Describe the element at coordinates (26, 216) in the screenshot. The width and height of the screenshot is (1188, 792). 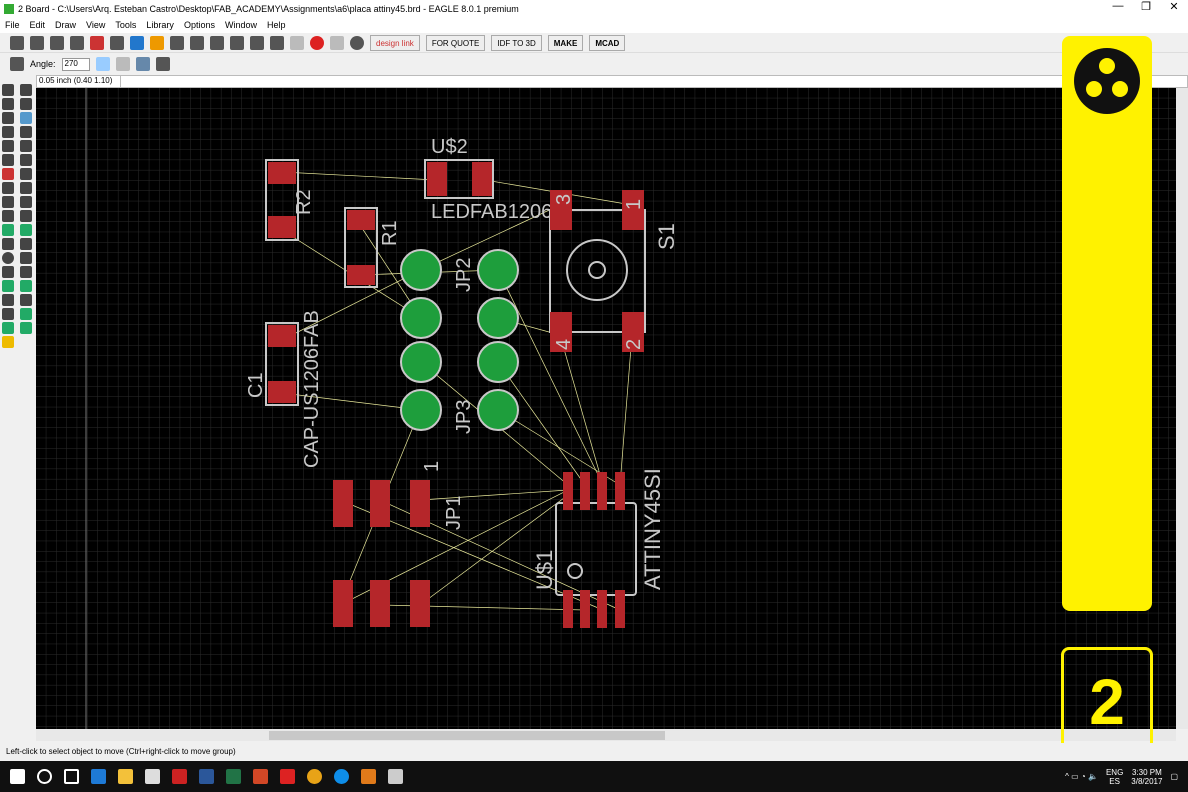
I see `value-icon` at that location.